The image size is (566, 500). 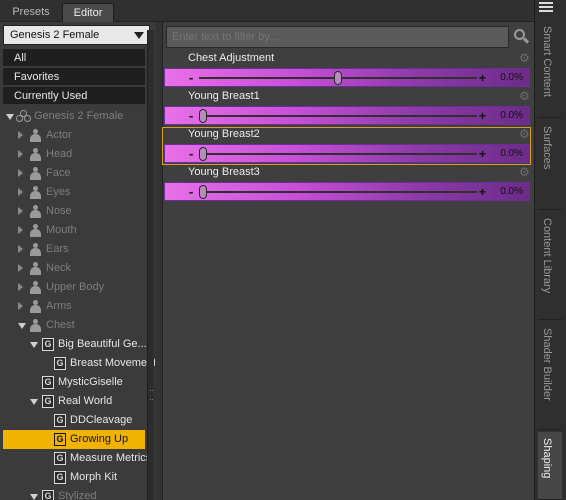 I want to click on tree-node: Neck, so click(x=74, y=268).